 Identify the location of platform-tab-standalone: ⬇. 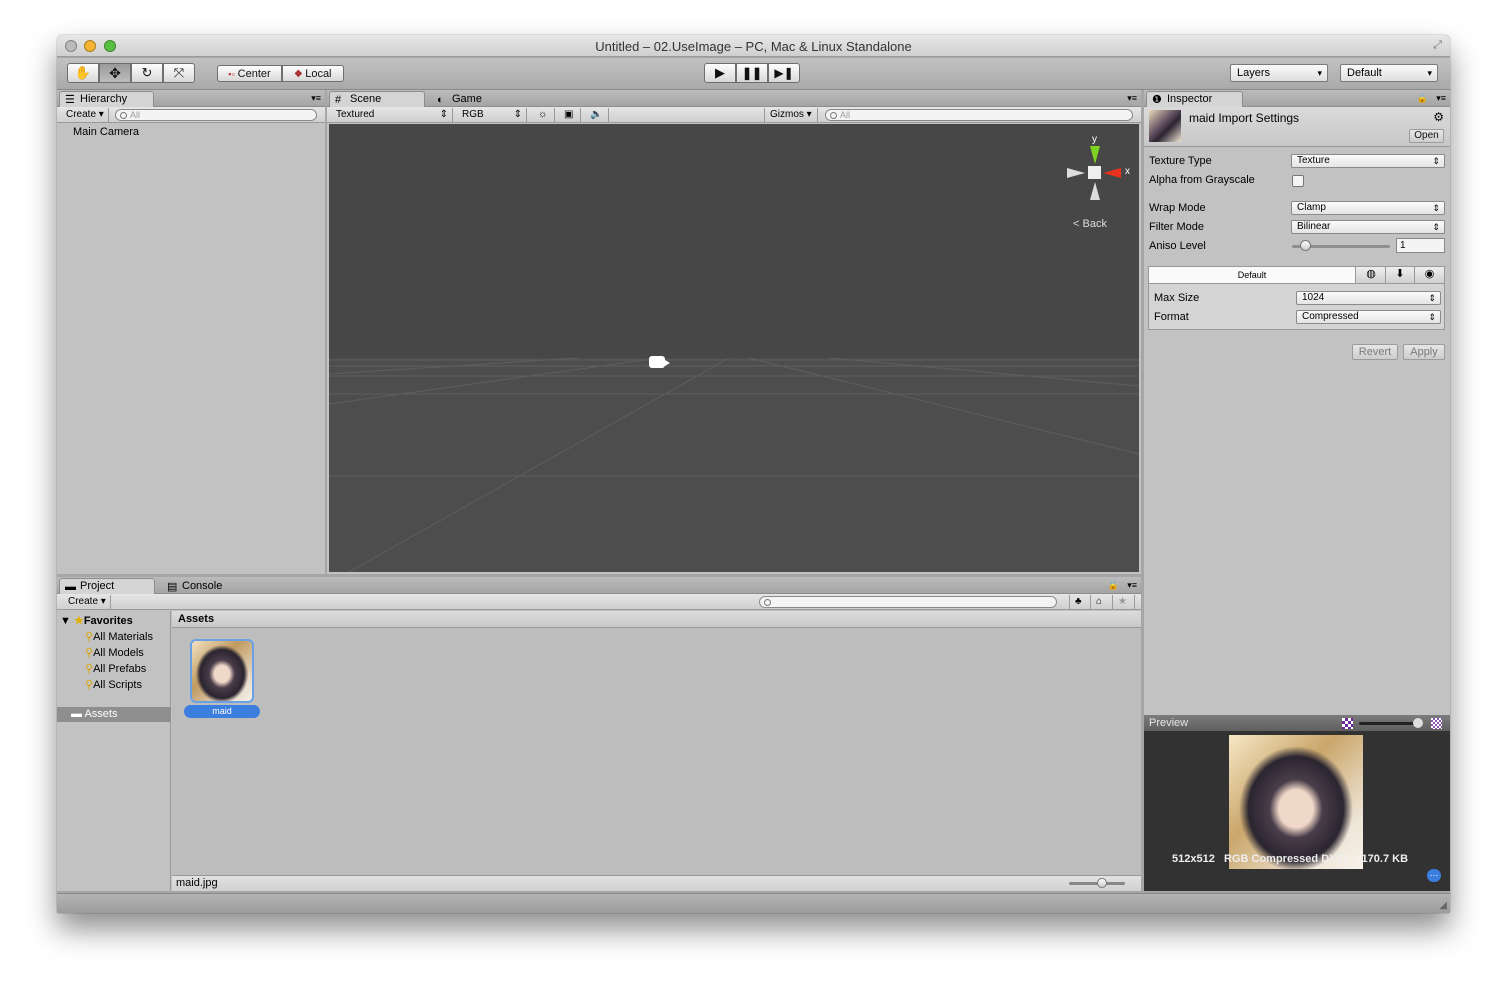
(1400, 275).